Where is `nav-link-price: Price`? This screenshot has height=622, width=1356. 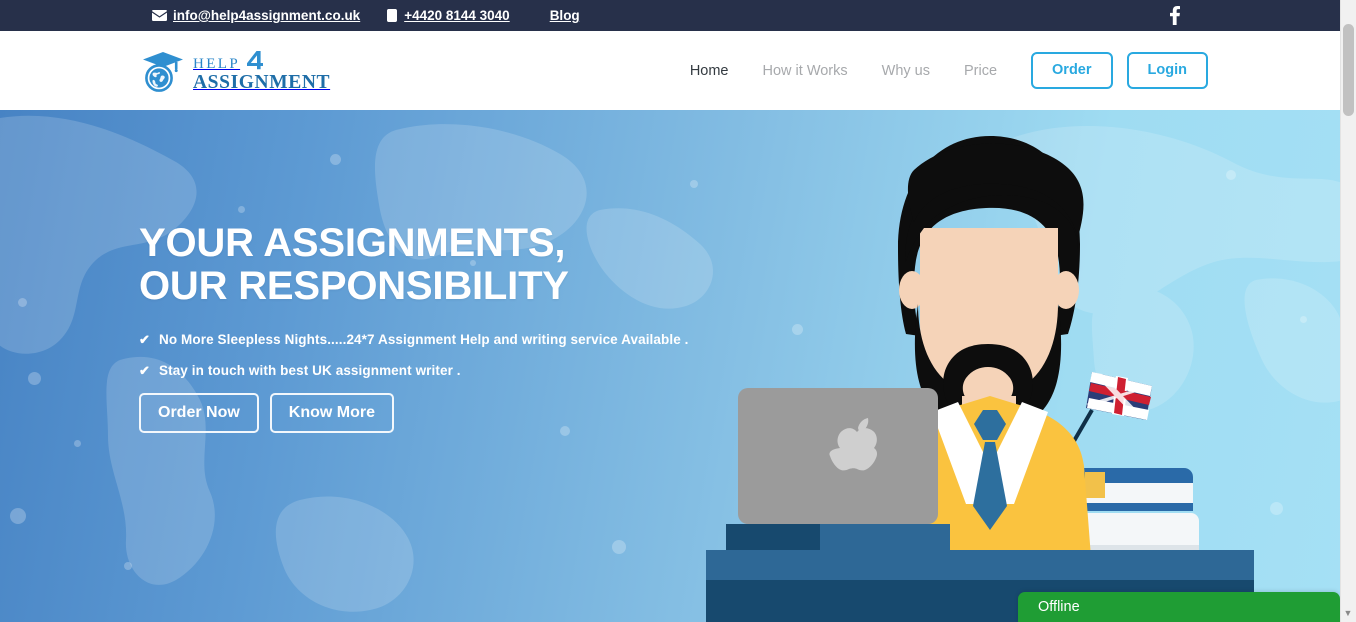 nav-link-price: Price is located at coordinates (980, 71).